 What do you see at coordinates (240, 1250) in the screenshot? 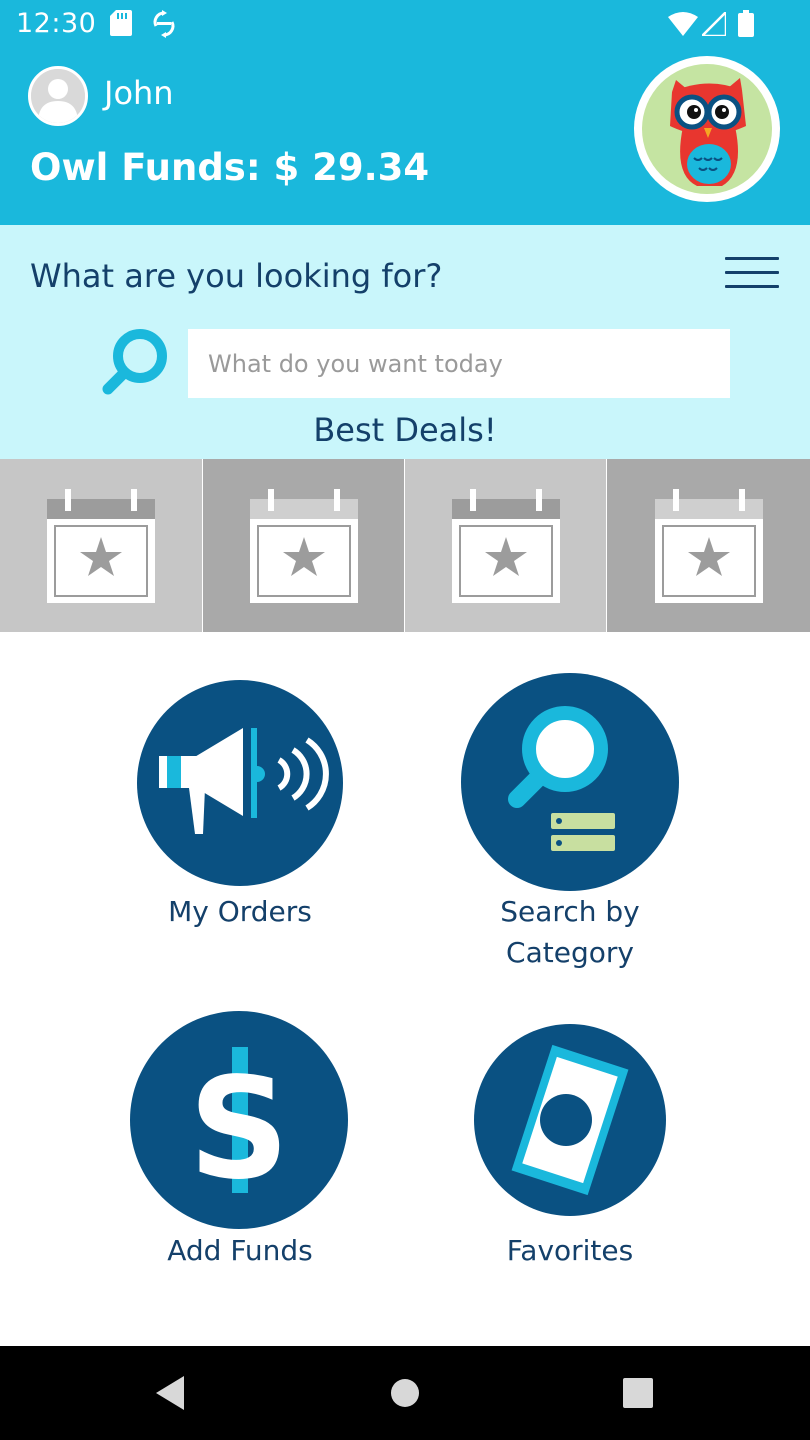
I see `add-funds-label: Add Funds` at bounding box center [240, 1250].